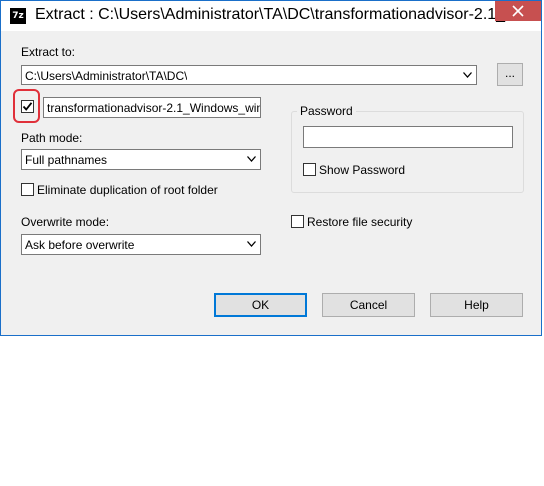  I want to click on password-group-label: Password, so click(326, 111).